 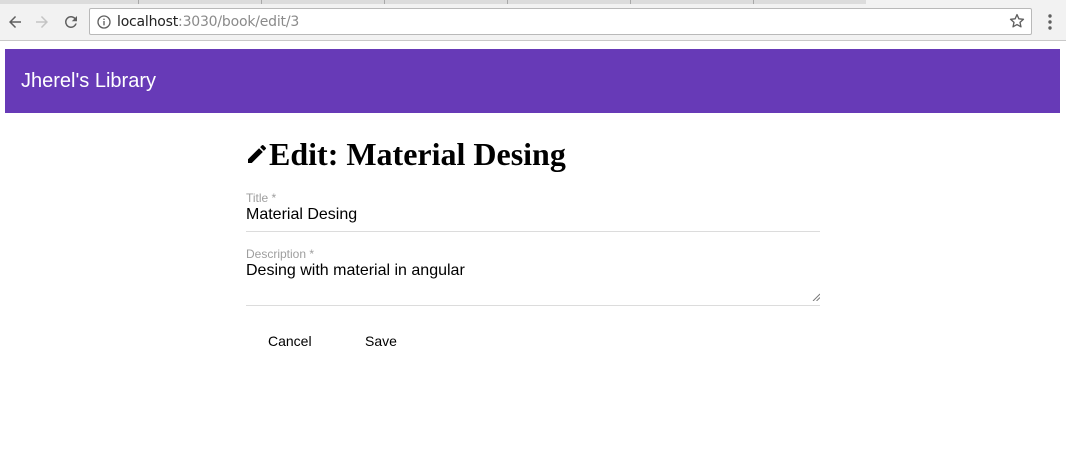 I want to click on description-underline, so click(x=533, y=305).